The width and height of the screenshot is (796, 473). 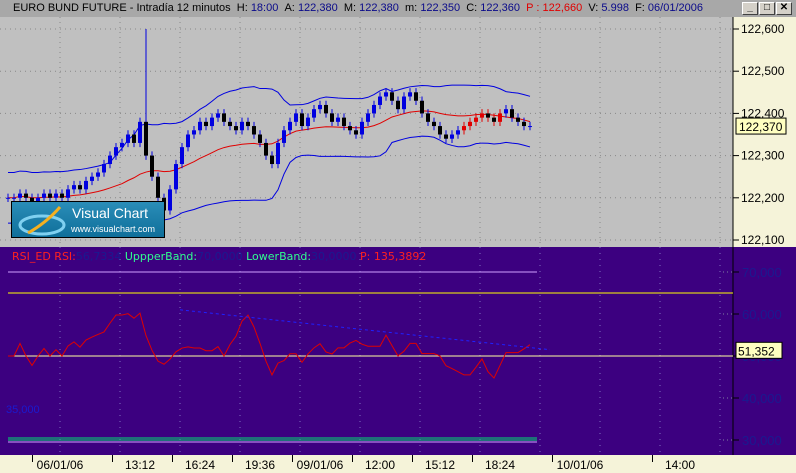 I want to click on y-tick-label: 122,100, so click(x=763, y=240).